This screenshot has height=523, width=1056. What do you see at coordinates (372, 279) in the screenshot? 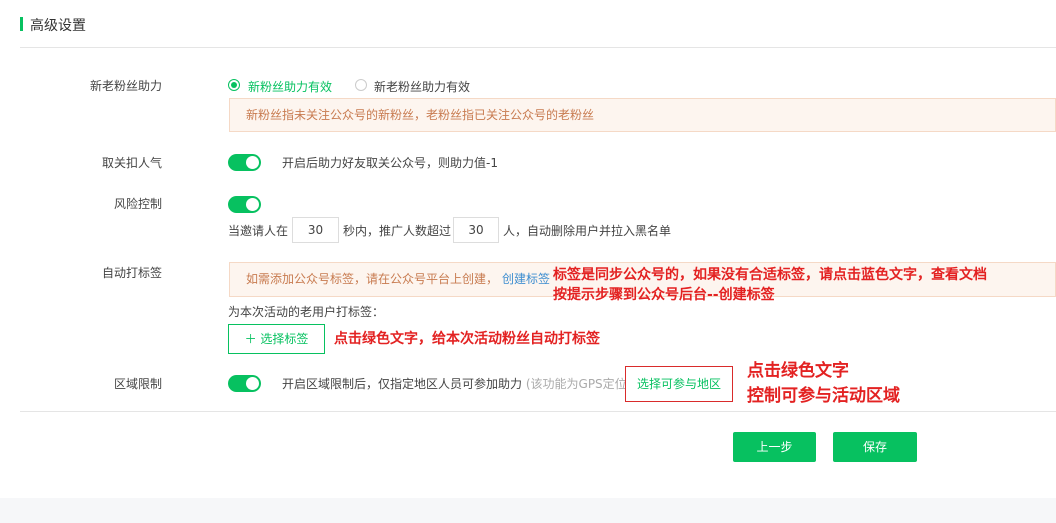
I see `auto-tag-tip-text: 如需添加公众号标签，请在公众号平台上创建，` at bounding box center [372, 279].